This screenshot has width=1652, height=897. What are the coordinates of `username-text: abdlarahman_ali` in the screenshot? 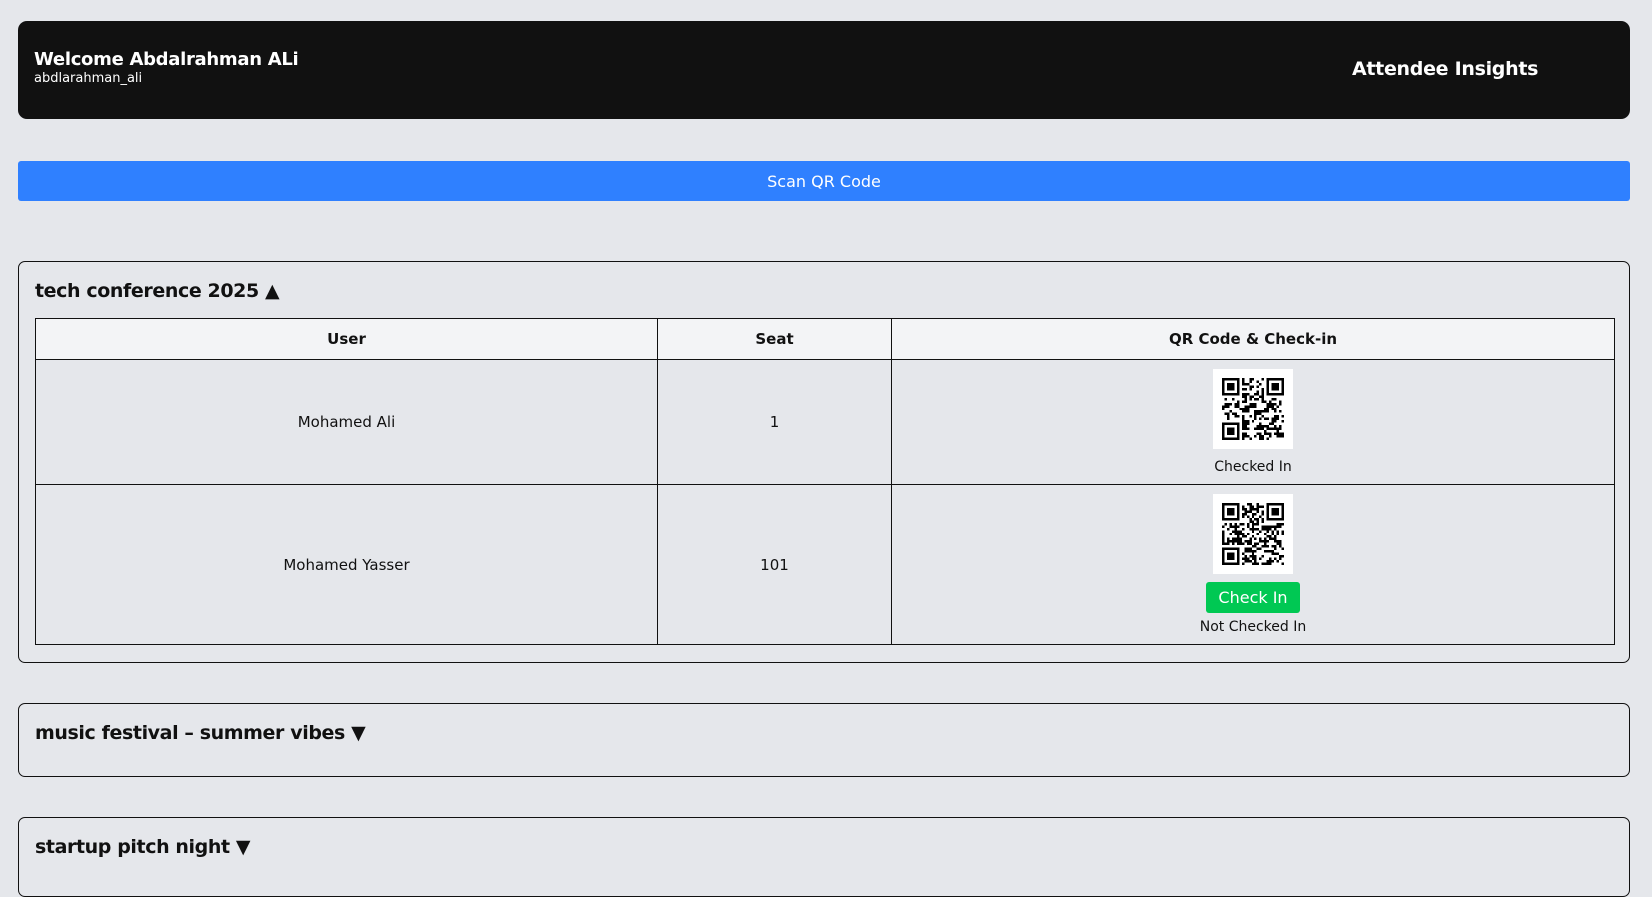 It's located at (88, 78).